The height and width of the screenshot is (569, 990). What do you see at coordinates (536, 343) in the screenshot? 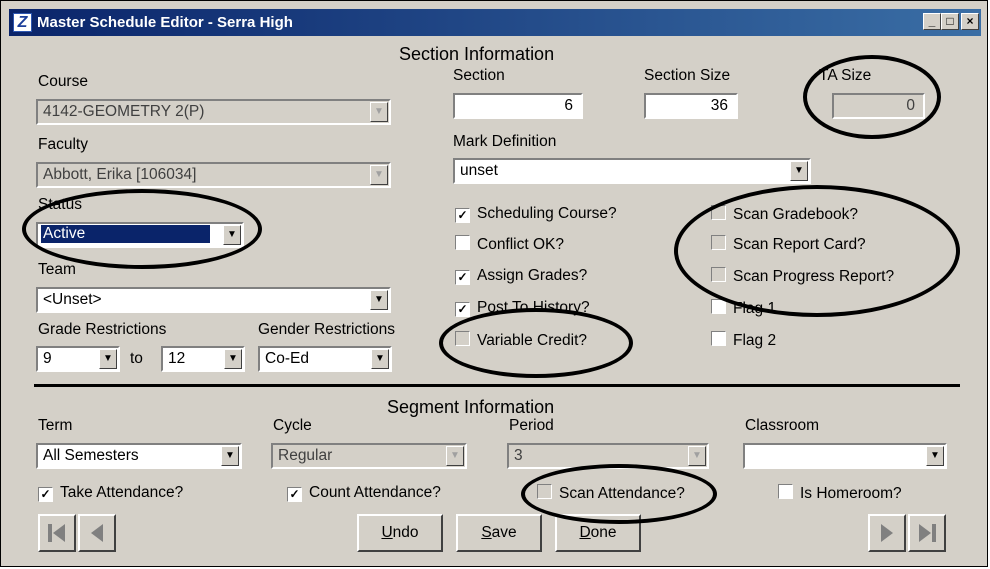
I see `variable-credit-annotation-circle` at bounding box center [536, 343].